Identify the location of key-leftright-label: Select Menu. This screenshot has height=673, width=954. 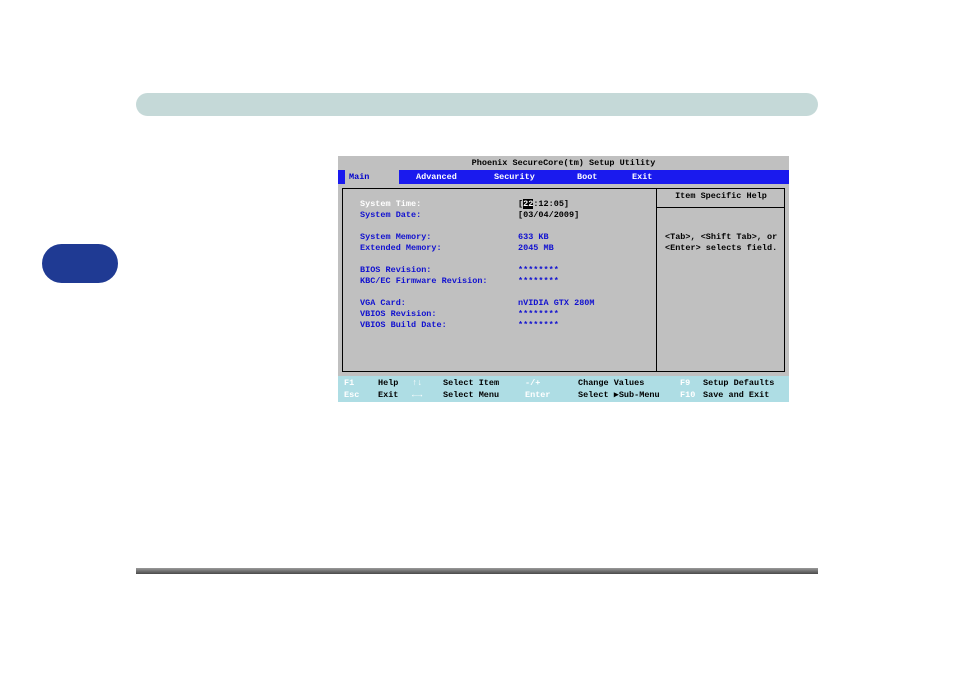
(471, 395).